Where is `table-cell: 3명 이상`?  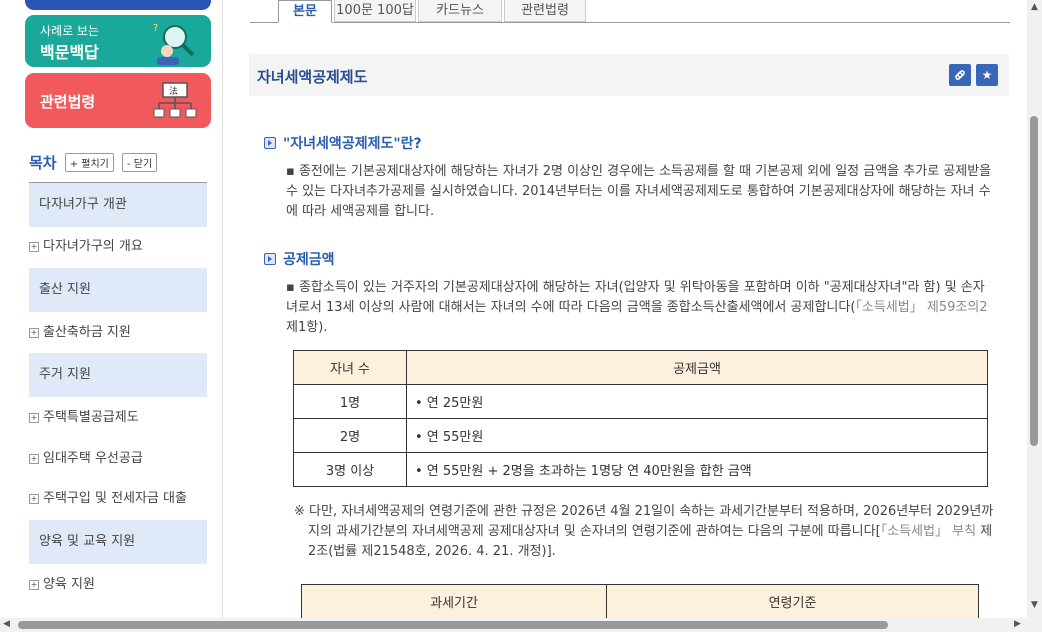
table-cell: 3명 이상 is located at coordinates (350, 469).